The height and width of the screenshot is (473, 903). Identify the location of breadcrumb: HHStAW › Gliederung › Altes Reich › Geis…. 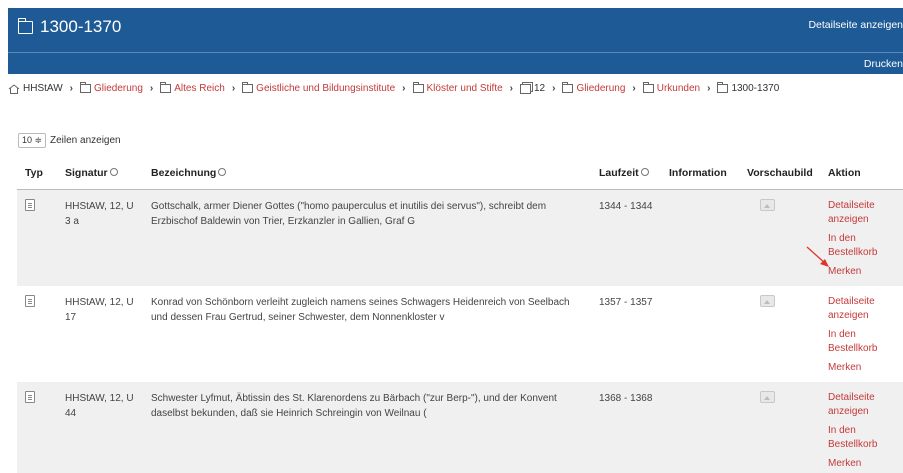
(394, 88).